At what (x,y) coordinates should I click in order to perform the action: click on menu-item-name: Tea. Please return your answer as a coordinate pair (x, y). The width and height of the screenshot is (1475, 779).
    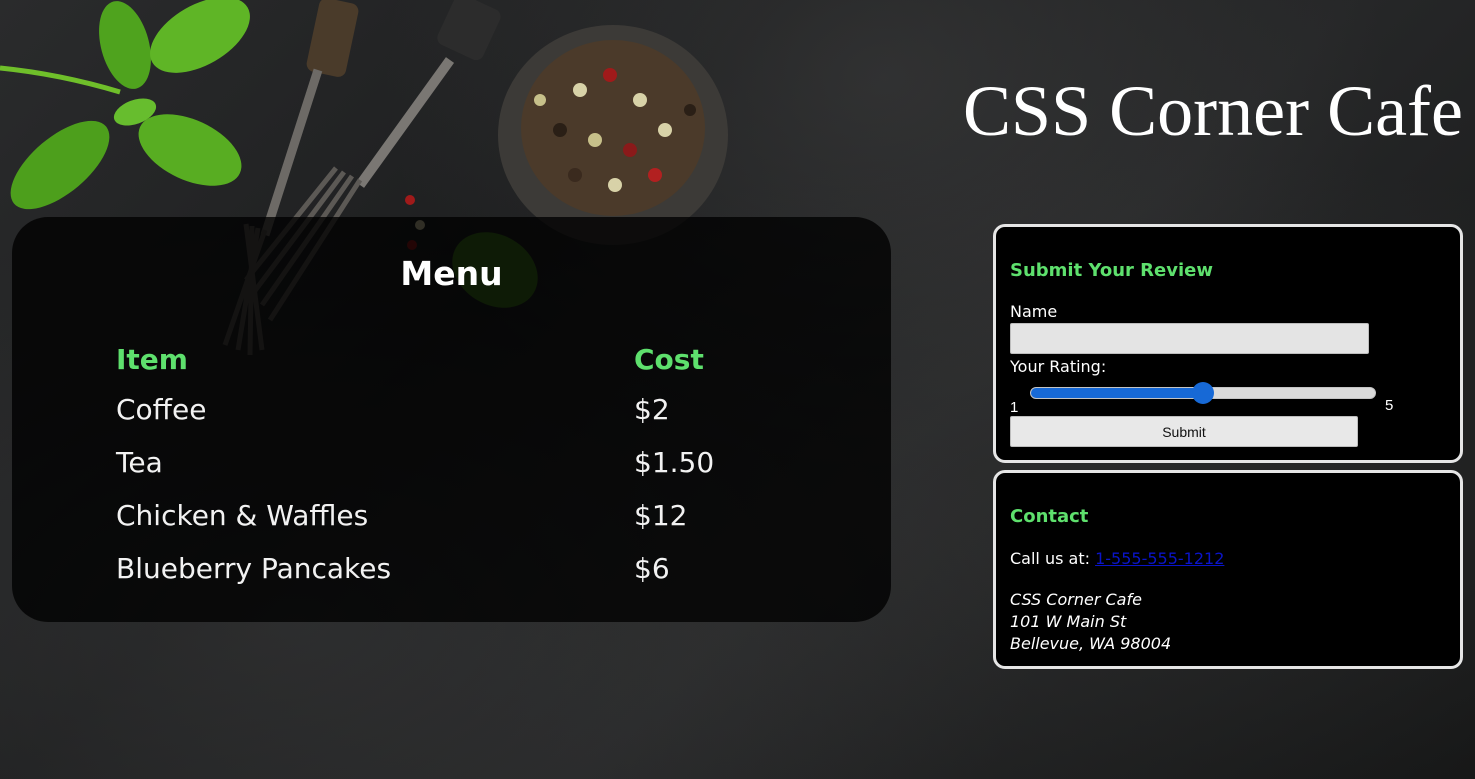
    Looking at the image, I should click on (139, 462).